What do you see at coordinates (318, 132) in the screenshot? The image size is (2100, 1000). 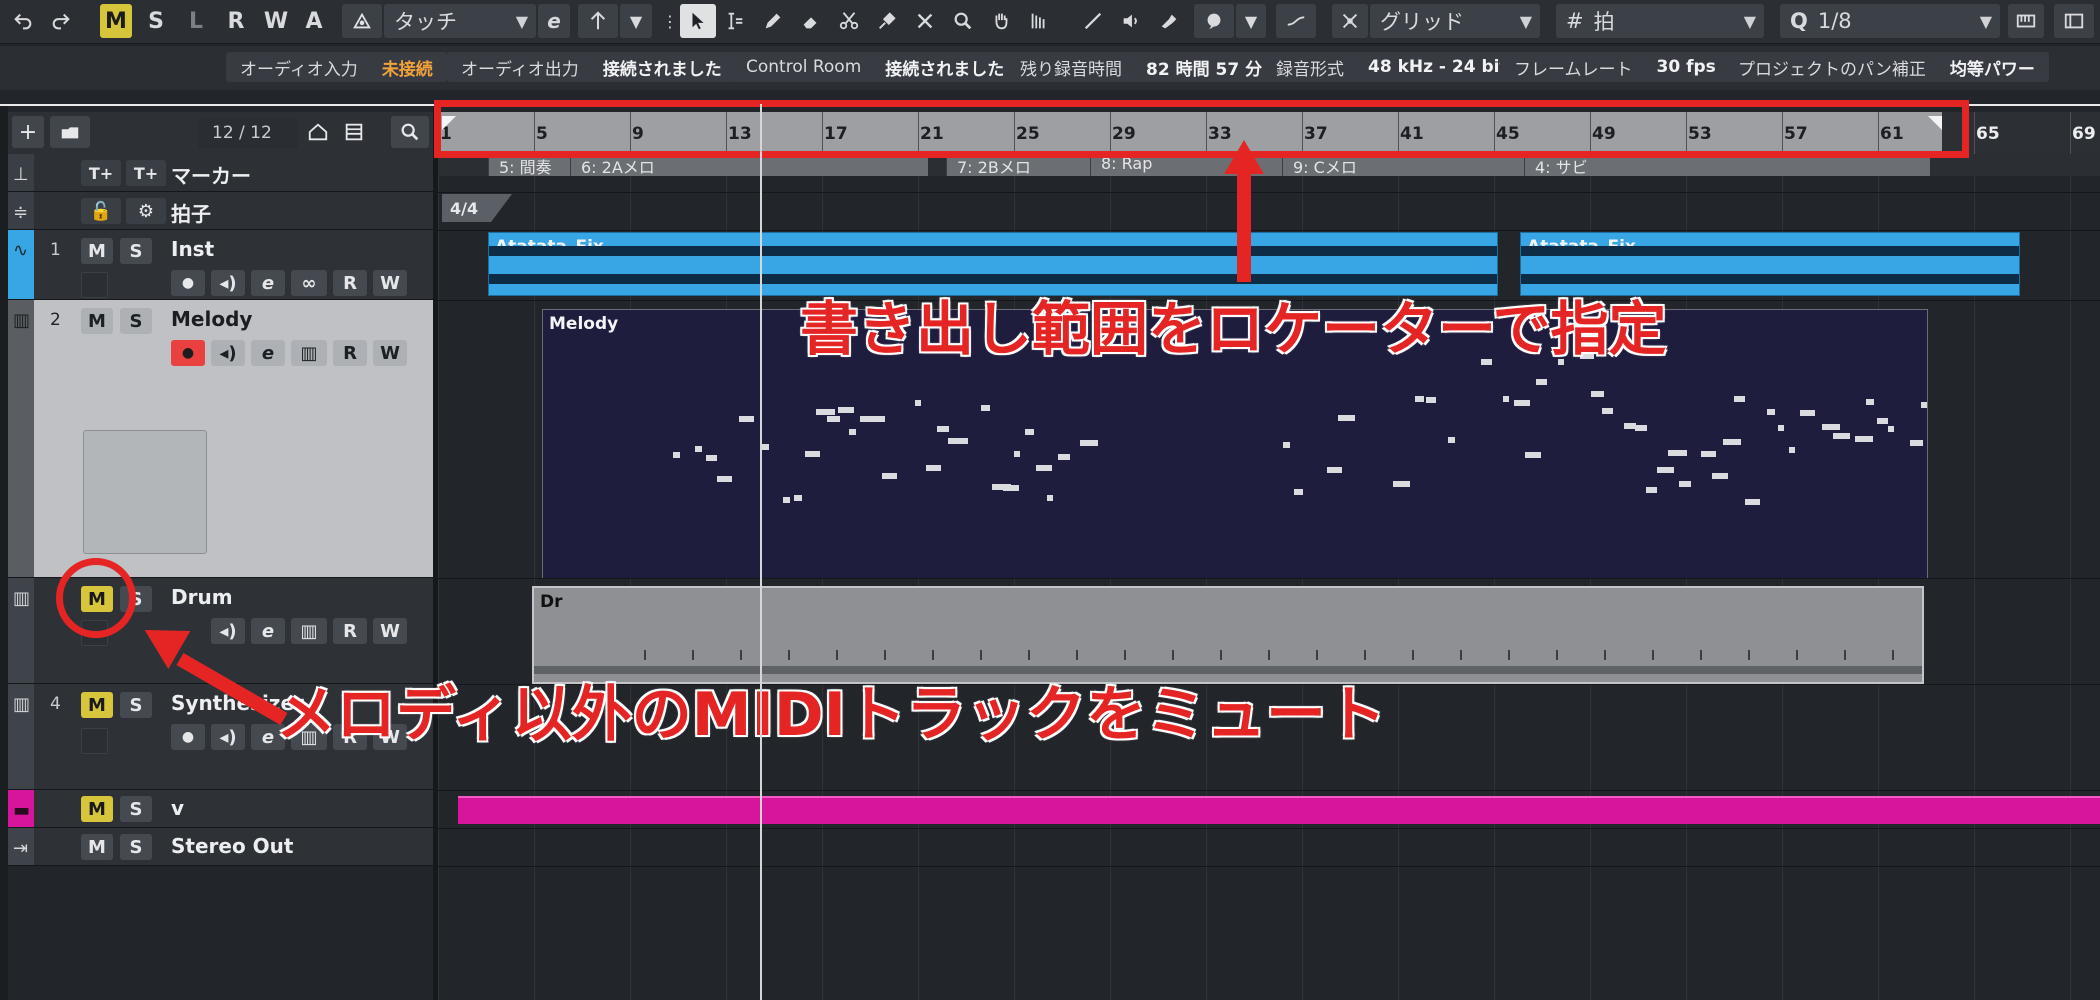 I see `home-icon` at bounding box center [318, 132].